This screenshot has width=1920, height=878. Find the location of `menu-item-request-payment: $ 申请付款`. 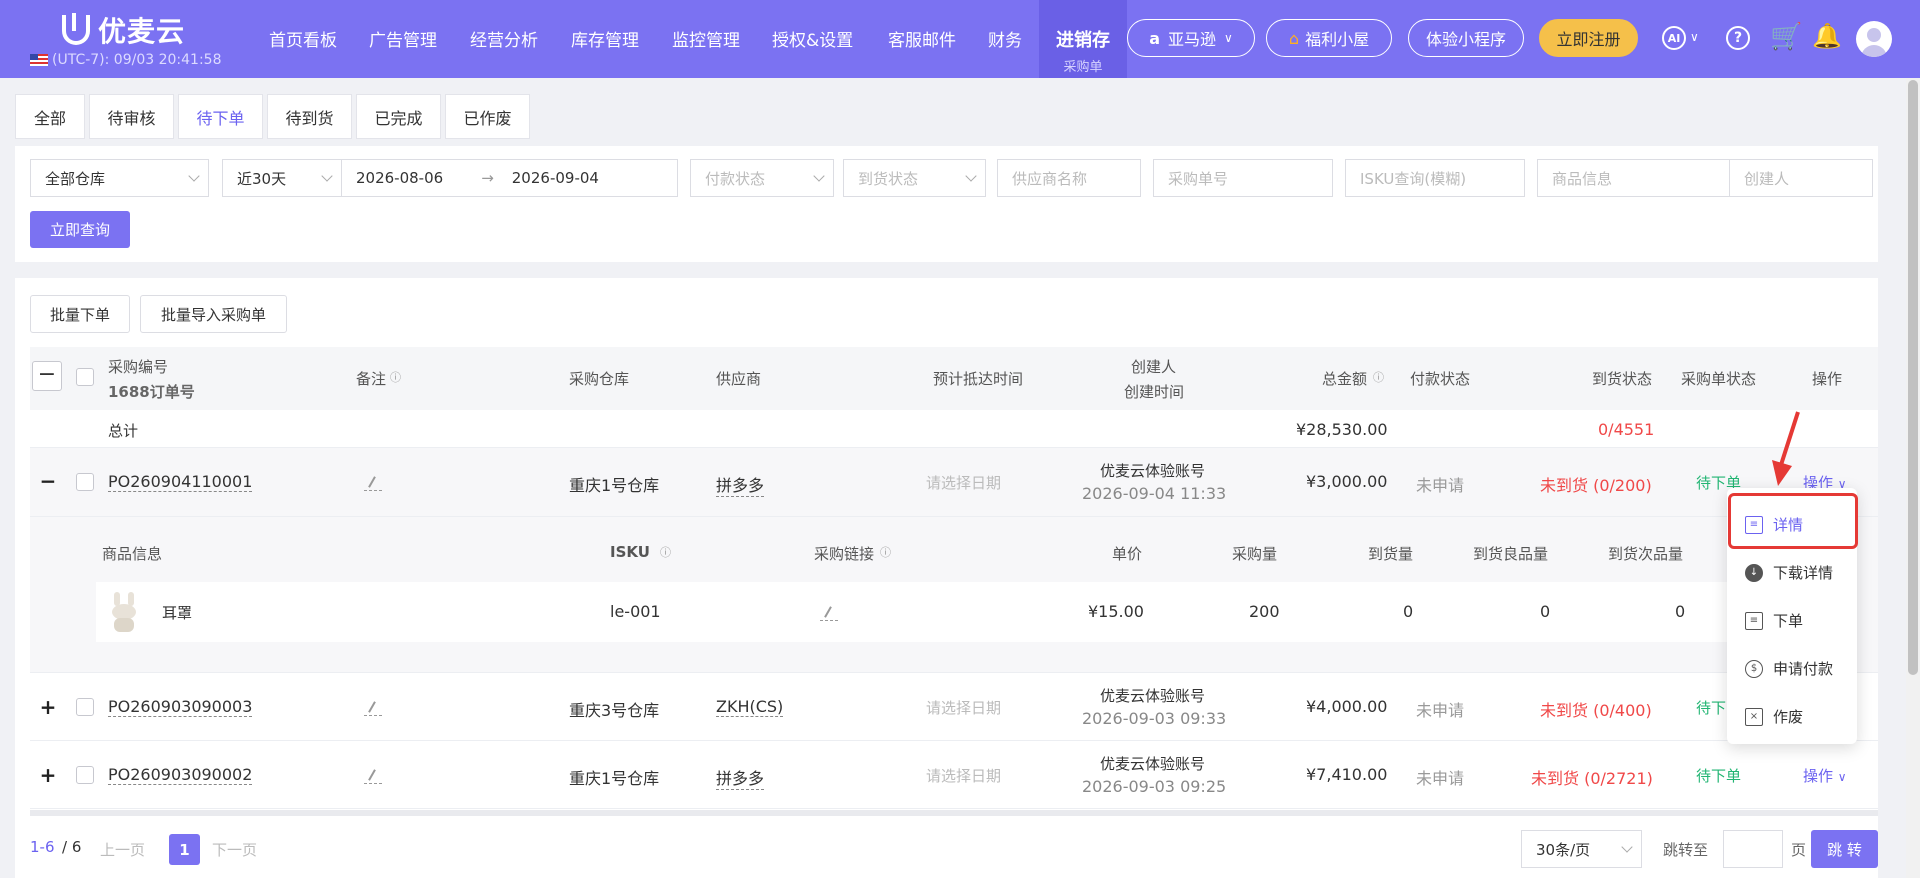

menu-item-request-payment: $ 申请付款 is located at coordinates (1789, 668).